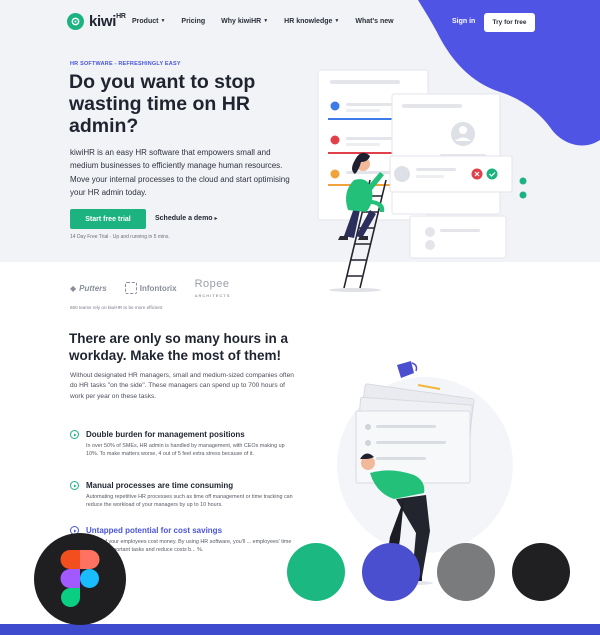 The height and width of the screenshot is (635, 600). Describe the element at coordinates (75, 21) in the screenshot. I see `kiwi-logo-icon` at that location.